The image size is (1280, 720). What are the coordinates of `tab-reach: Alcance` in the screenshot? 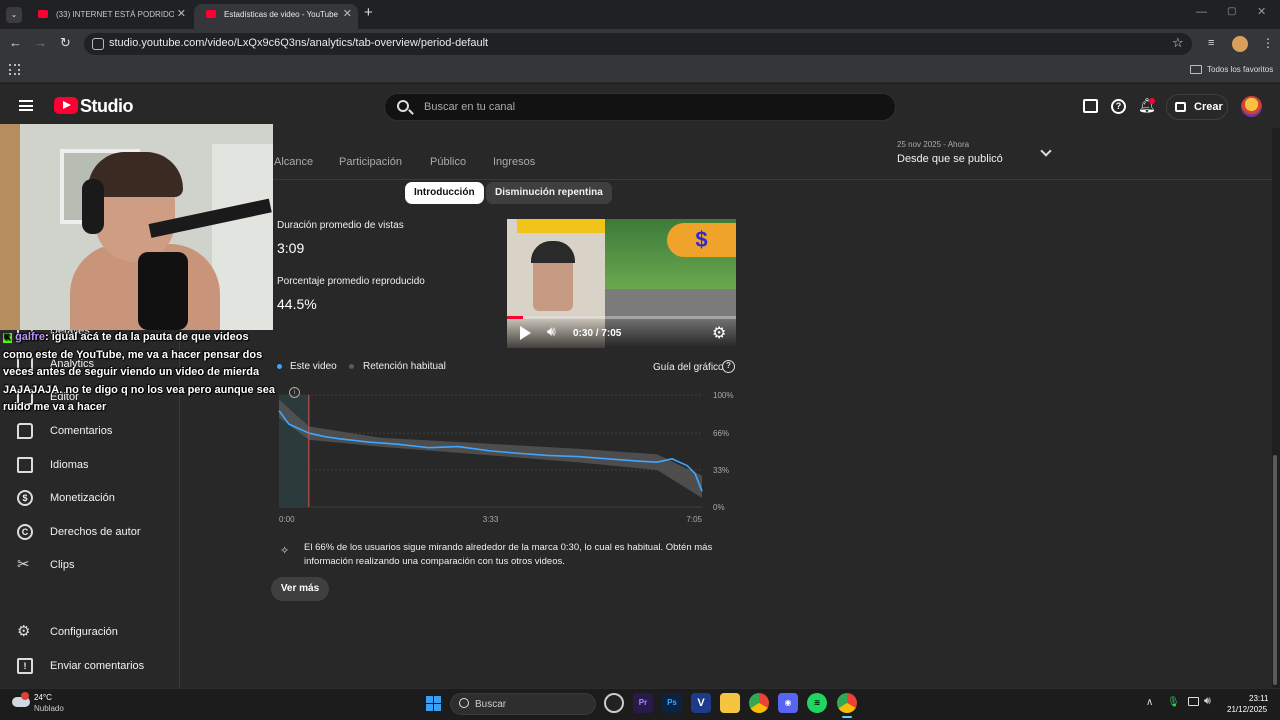 It's located at (293, 162).